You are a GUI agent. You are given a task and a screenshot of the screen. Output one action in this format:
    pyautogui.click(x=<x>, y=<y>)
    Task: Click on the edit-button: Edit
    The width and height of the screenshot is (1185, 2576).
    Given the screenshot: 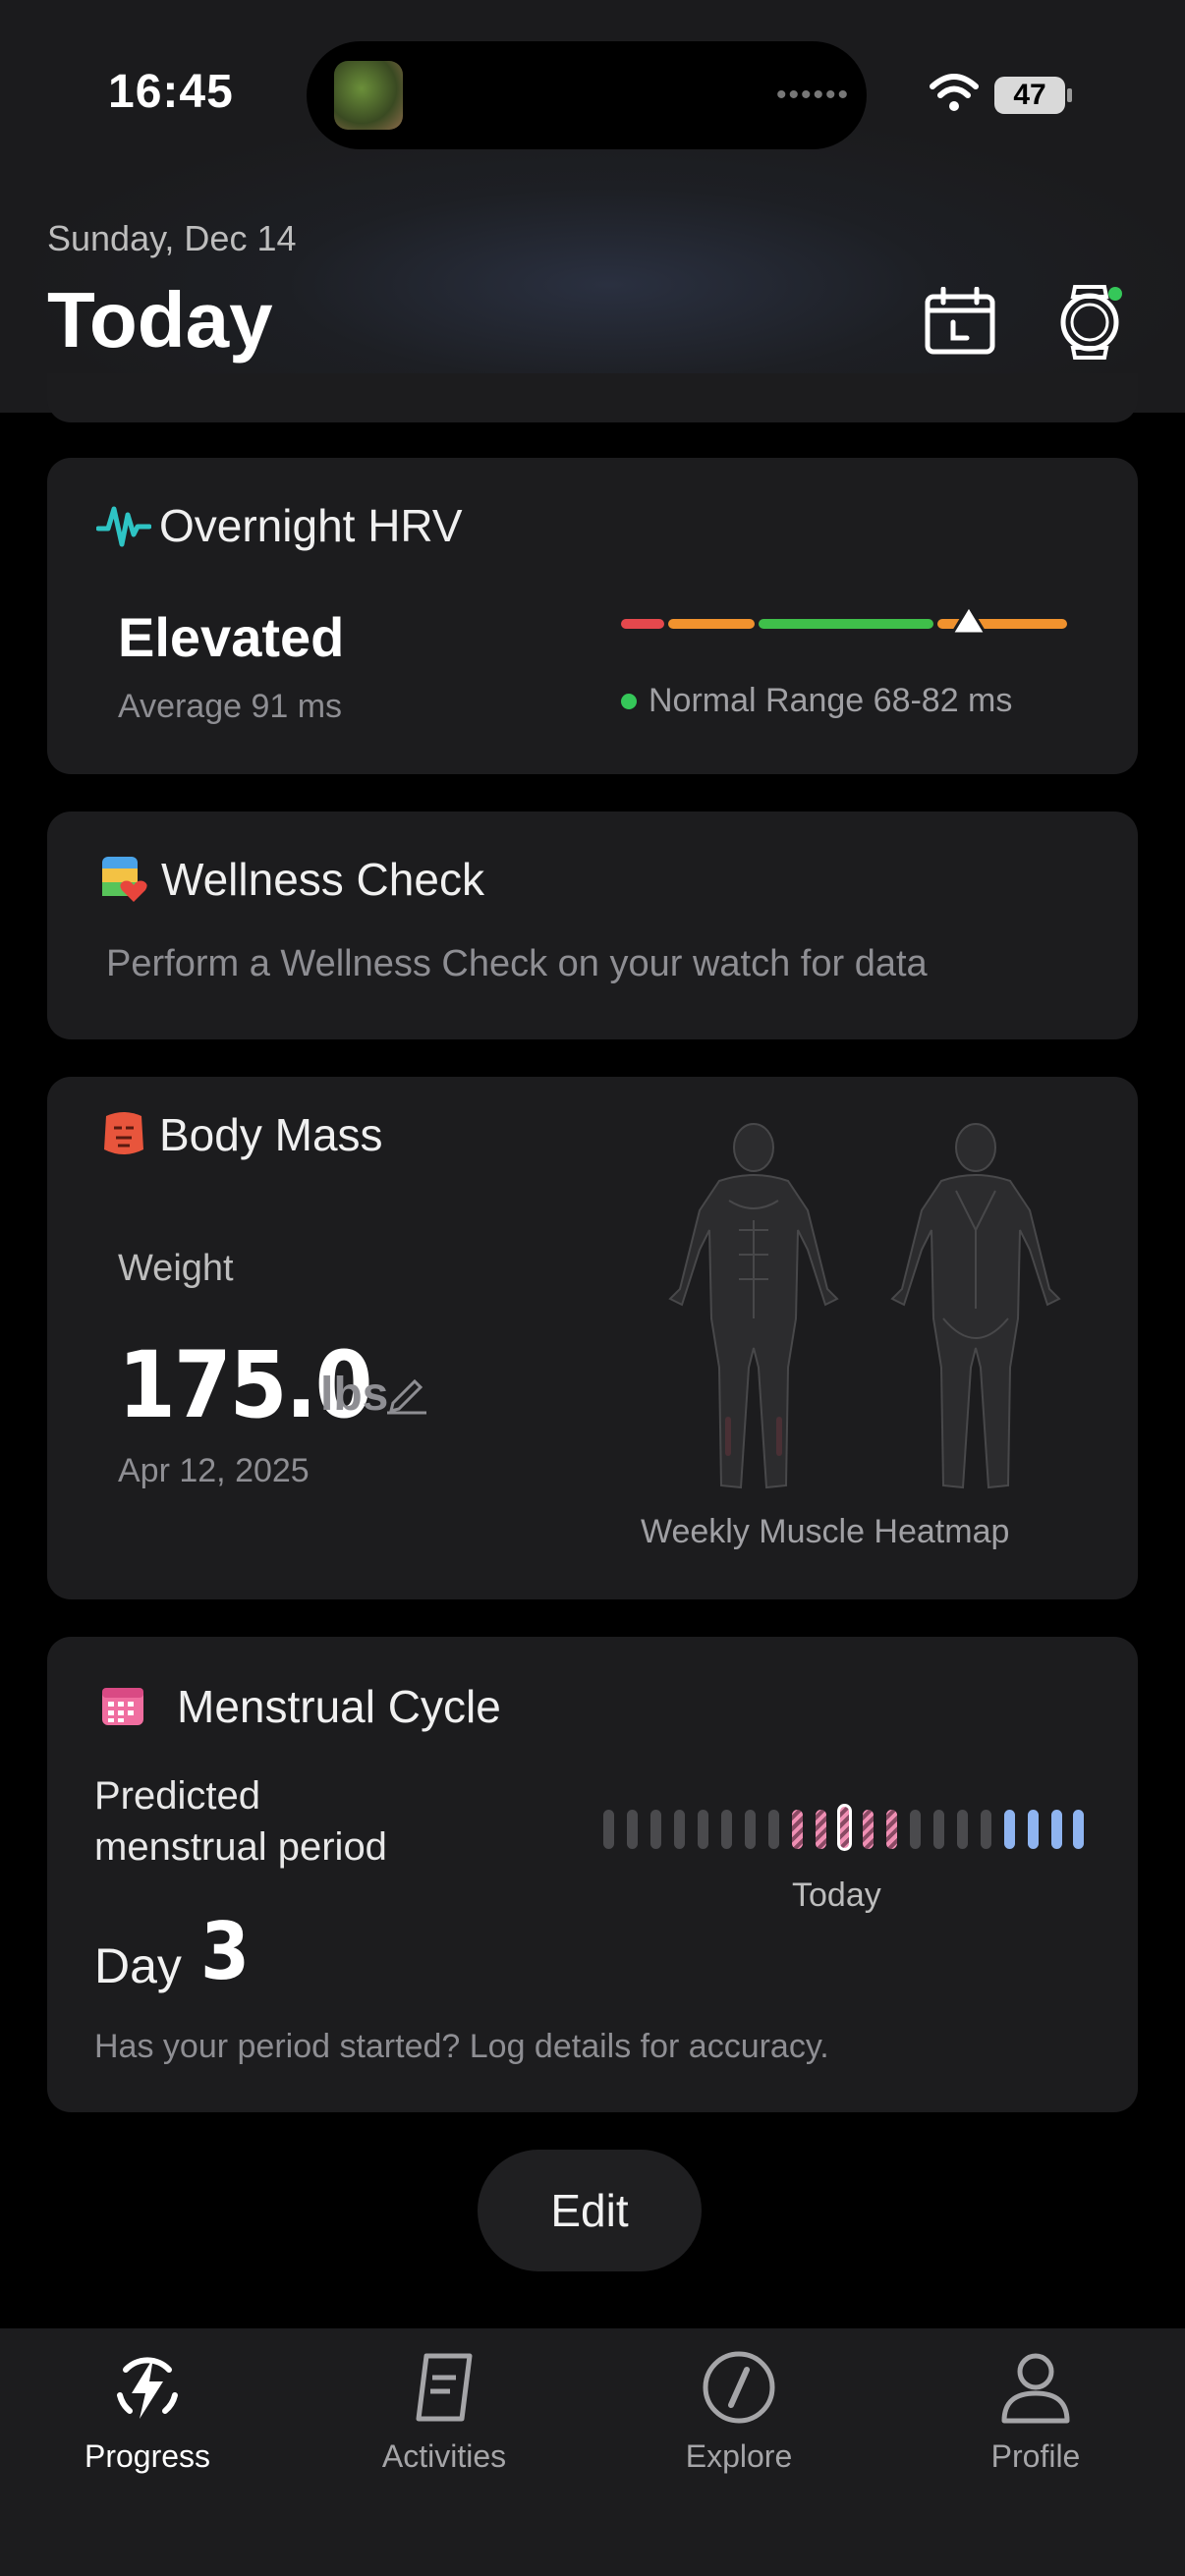 What is the action you would take?
    pyautogui.click(x=590, y=2210)
    